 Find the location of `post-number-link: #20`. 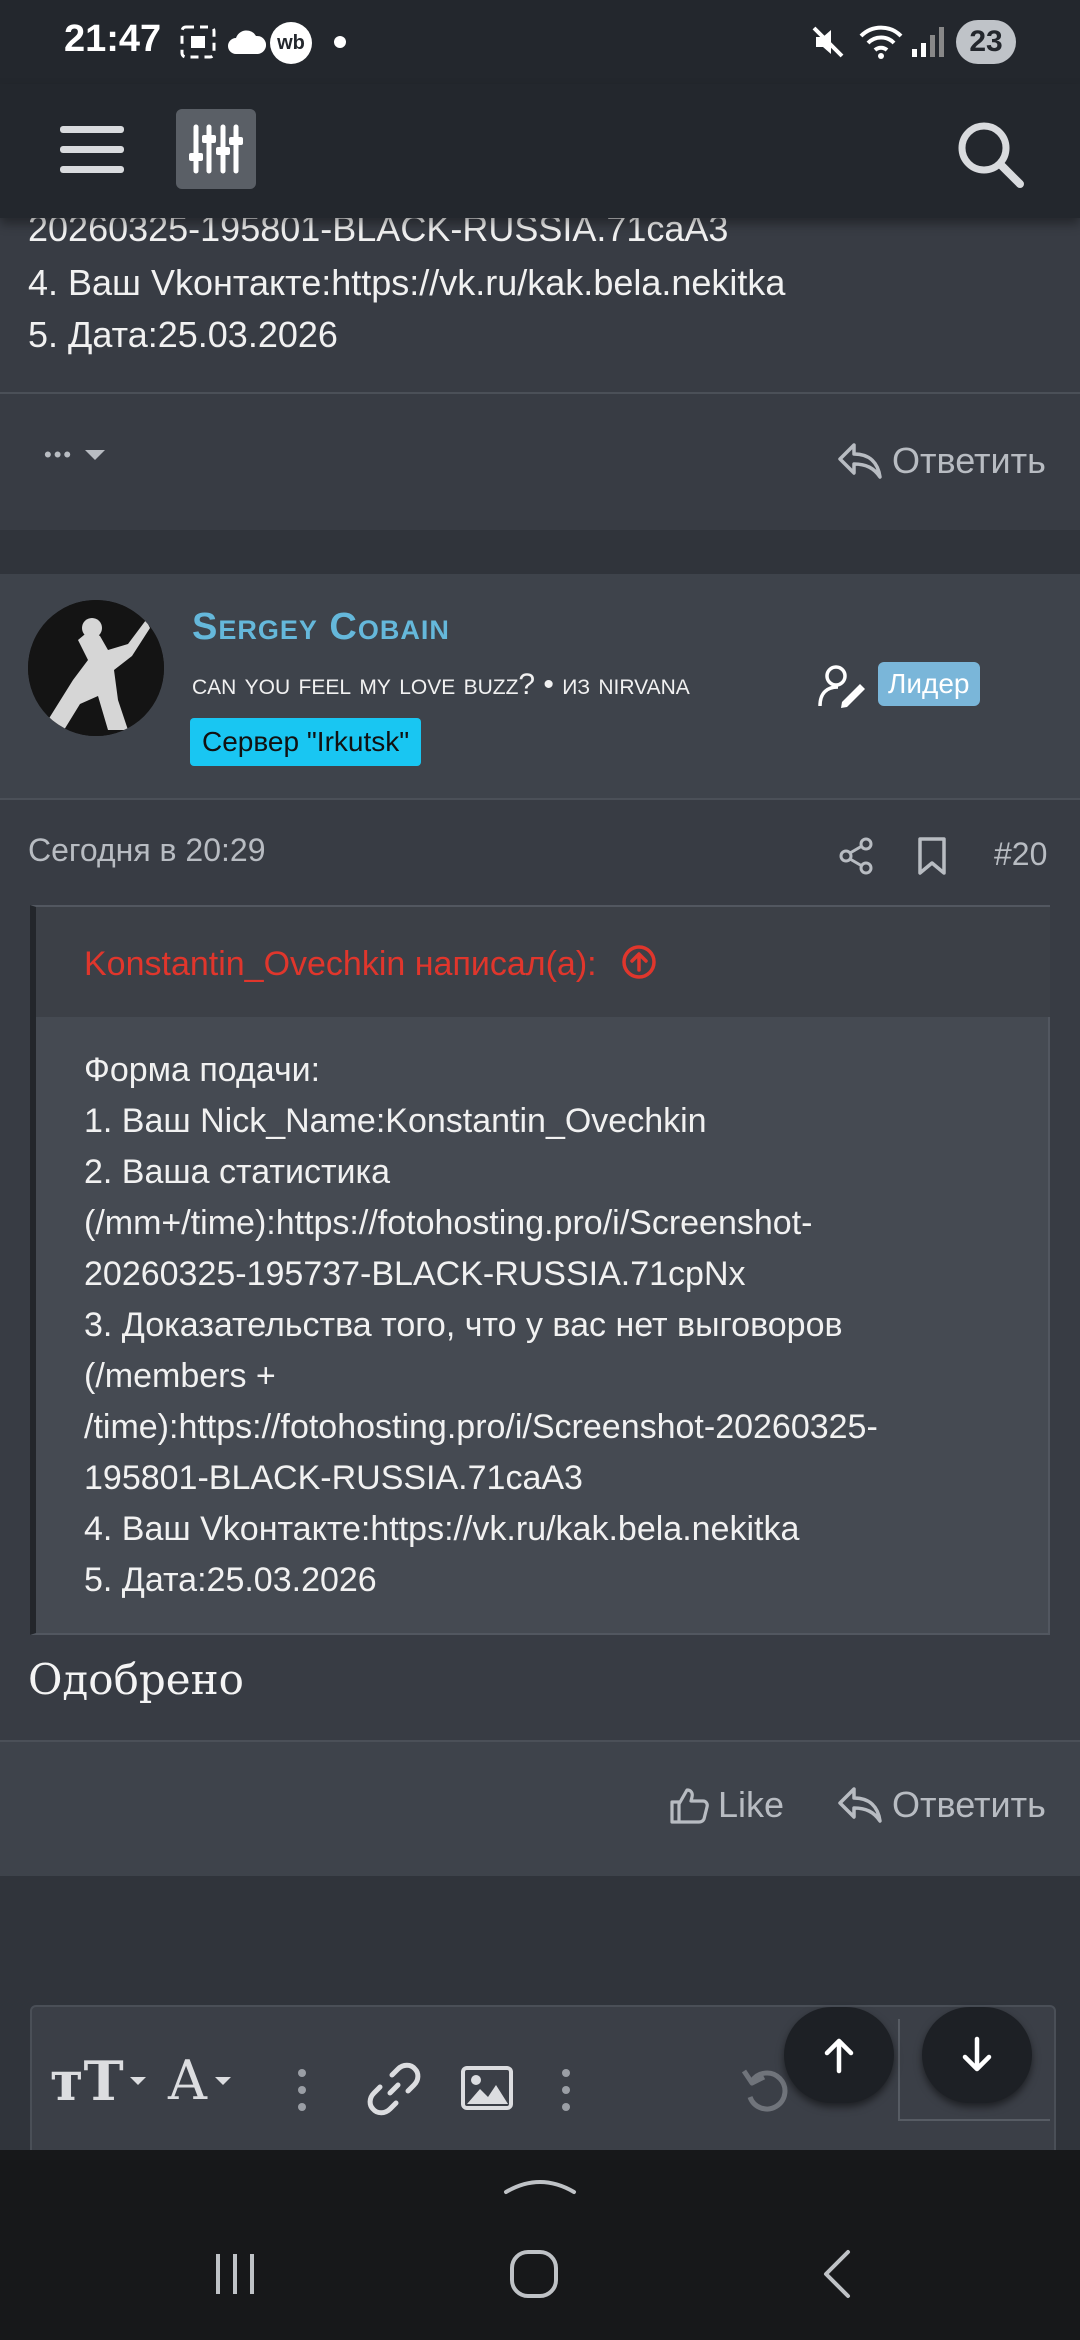

post-number-link: #20 is located at coordinates (1020, 854).